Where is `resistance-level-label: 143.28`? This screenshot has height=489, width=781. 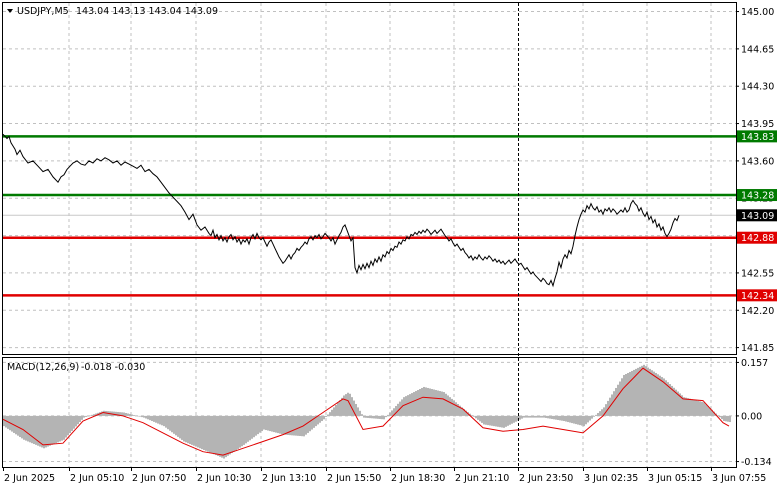 resistance-level-label: 143.28 is located at coordinates (757, 196).